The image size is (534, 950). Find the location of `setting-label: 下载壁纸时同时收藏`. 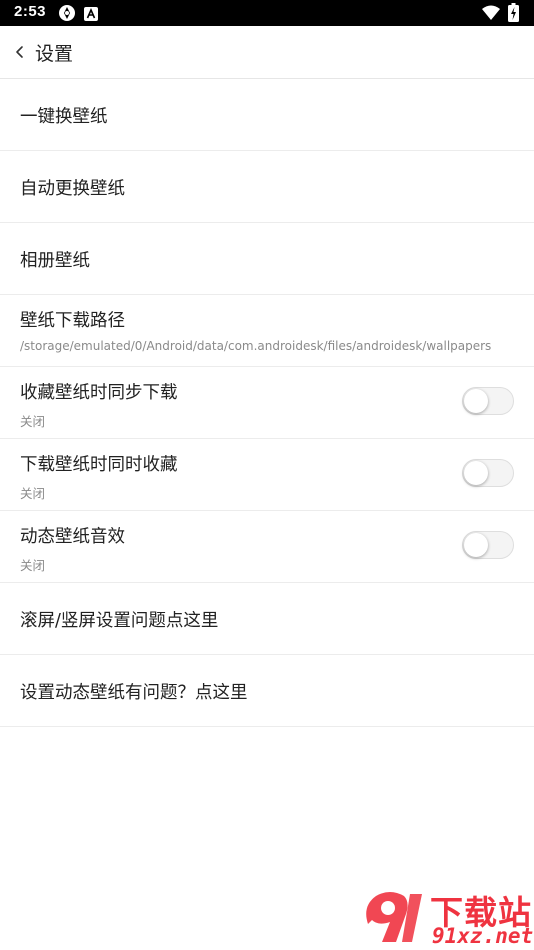

setting-label: 下载壁纸时同时收藏 is located at coordinates (99, 465).